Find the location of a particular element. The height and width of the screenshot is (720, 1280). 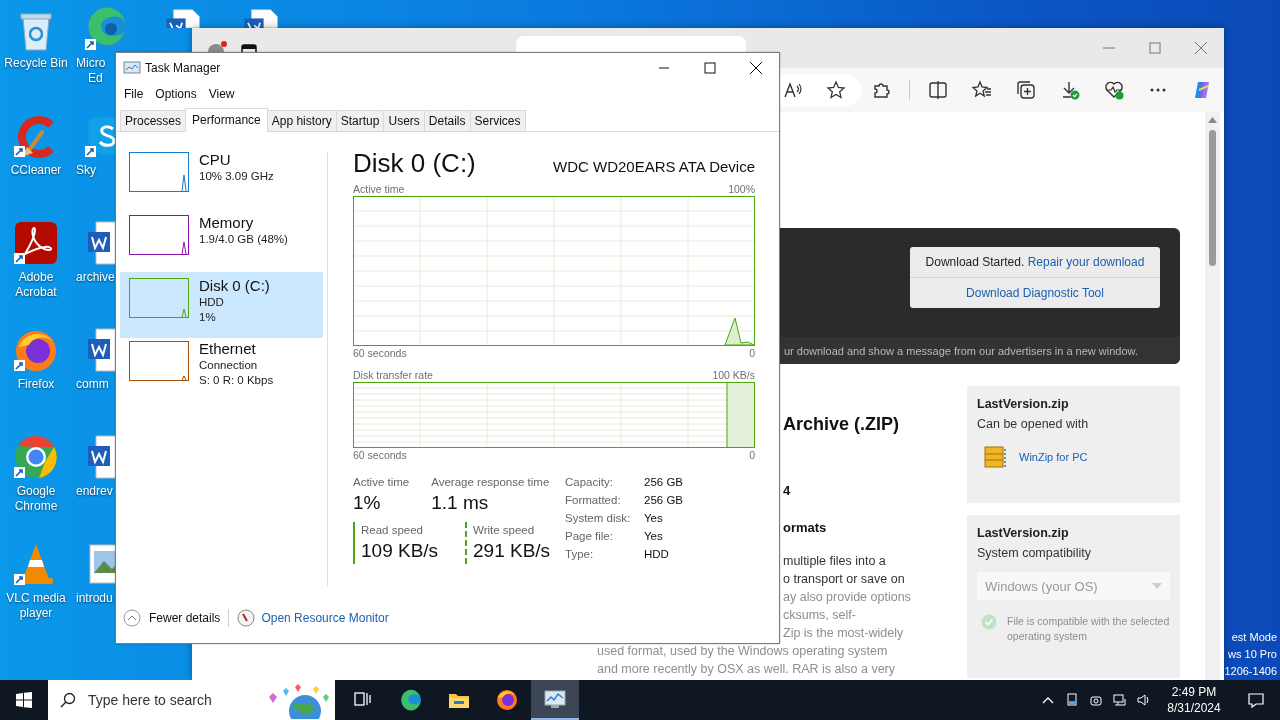

download-status: Download Started. Repair your download is located at coordinates (1035, 262).